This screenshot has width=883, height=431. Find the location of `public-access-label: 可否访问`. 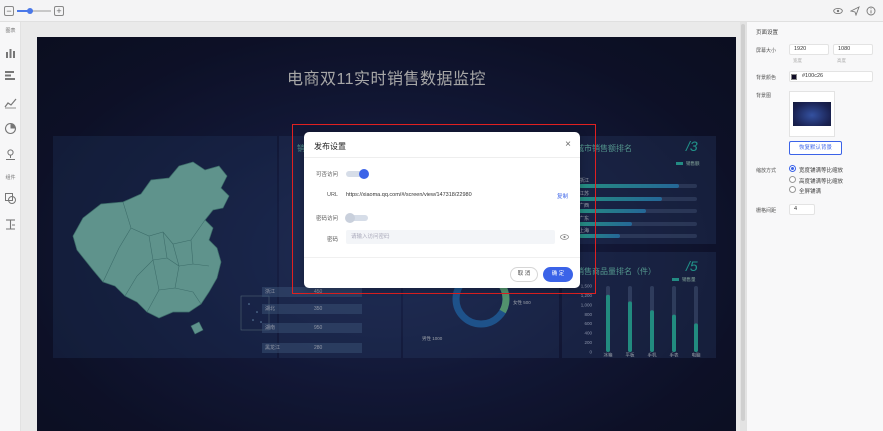

public-access-label: 可否访问 is located at coordinates (326, 175).